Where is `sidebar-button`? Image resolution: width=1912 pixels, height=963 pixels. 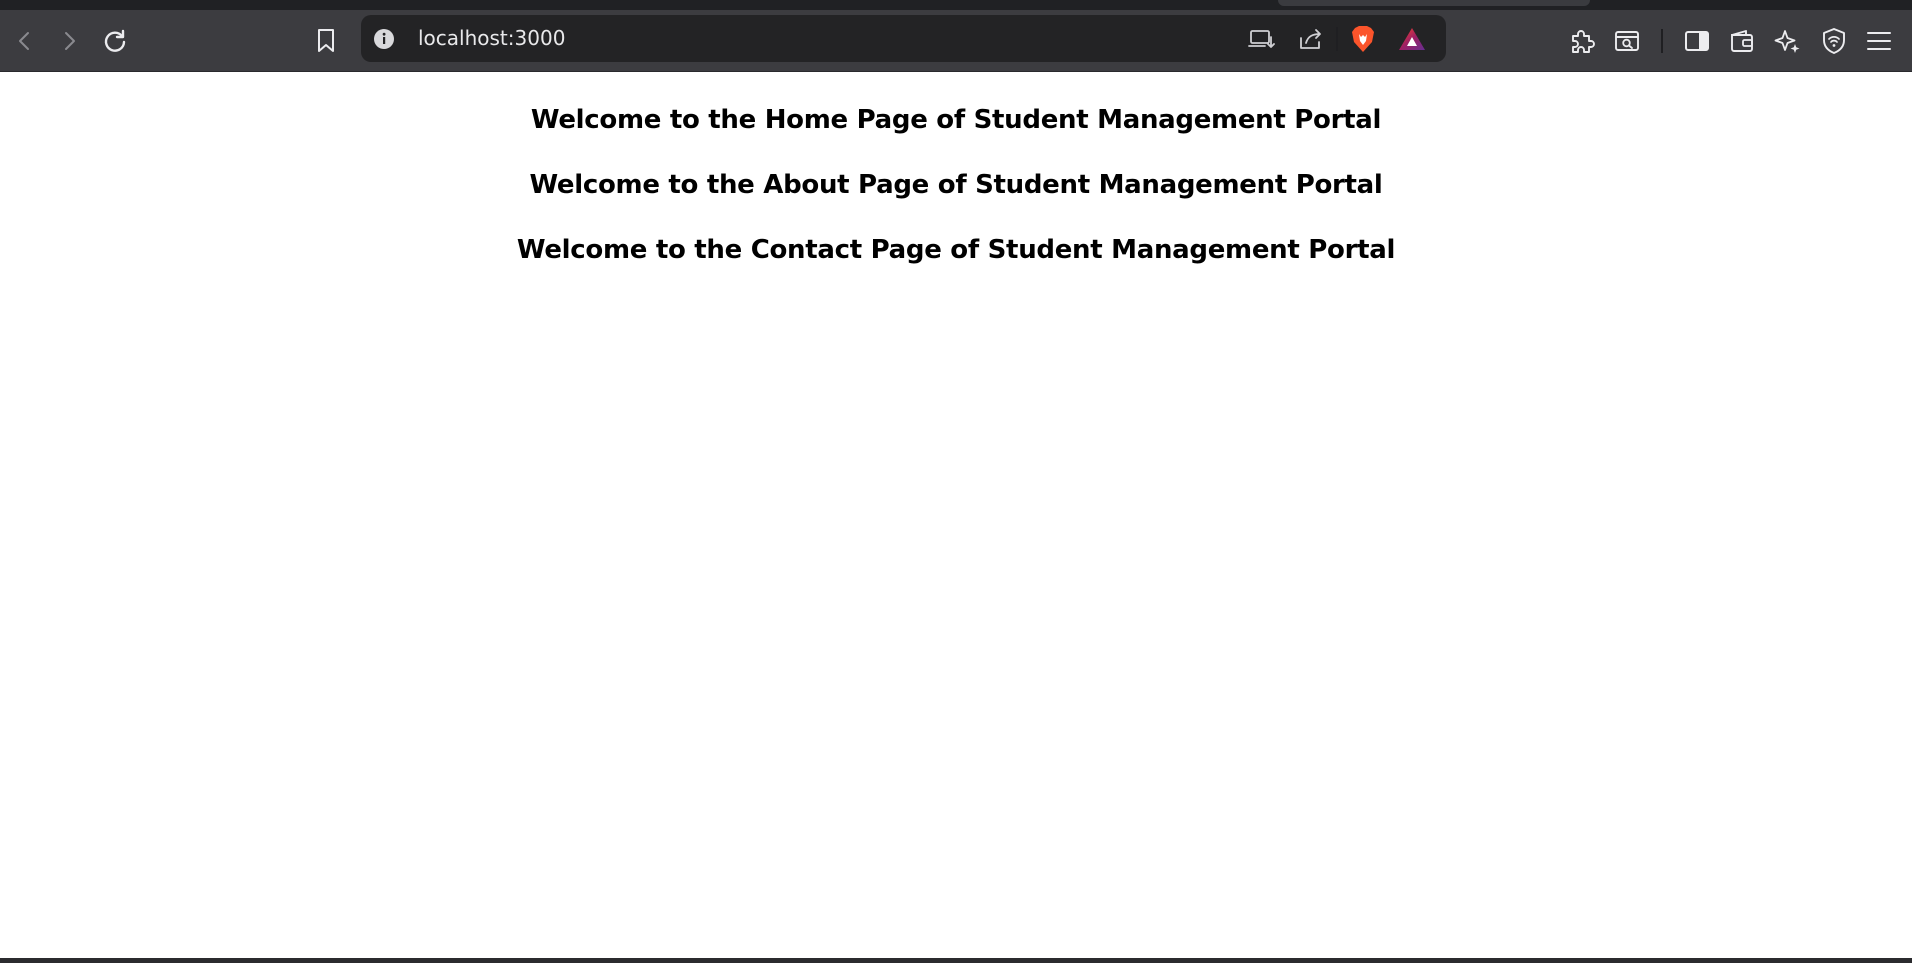 sidebar-button is located at coordinates (1697, 41).